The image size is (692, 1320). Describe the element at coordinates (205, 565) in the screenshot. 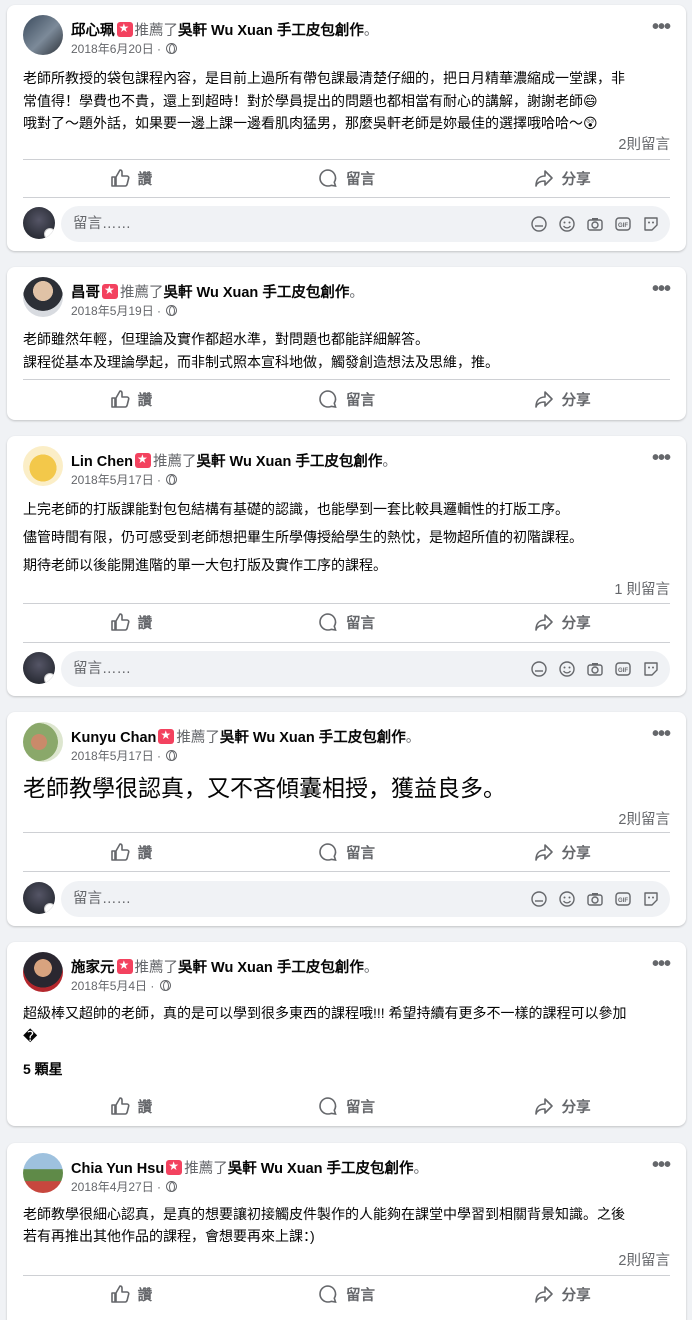

I see `post-line: 期待老師以後能開進階的單一大包打版及實作工序的課程。` at that location.